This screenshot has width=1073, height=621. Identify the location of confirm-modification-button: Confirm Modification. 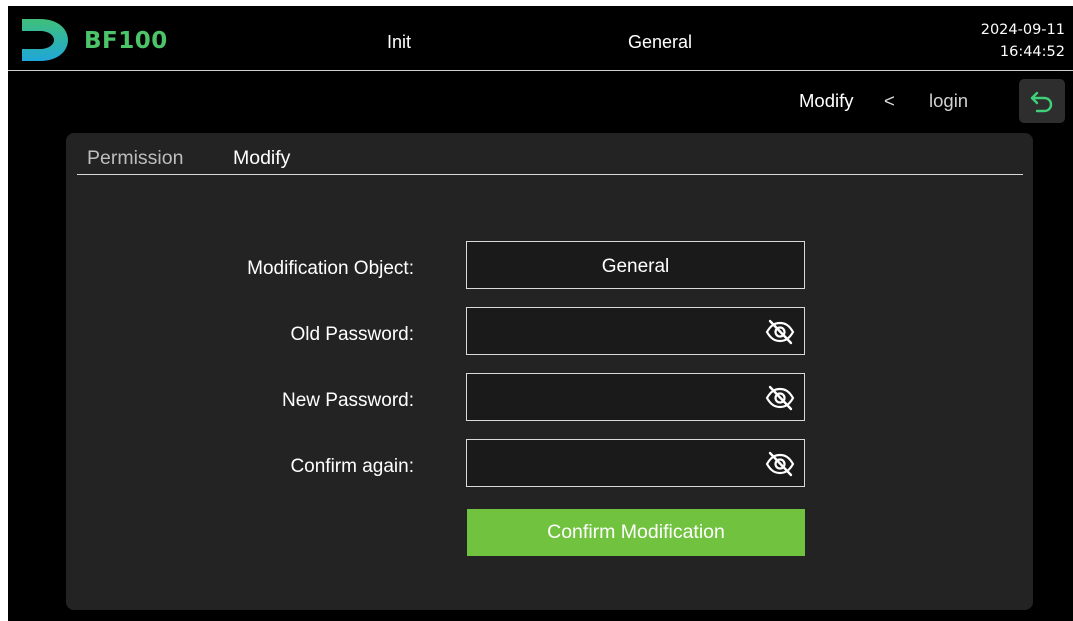
(636, 532).